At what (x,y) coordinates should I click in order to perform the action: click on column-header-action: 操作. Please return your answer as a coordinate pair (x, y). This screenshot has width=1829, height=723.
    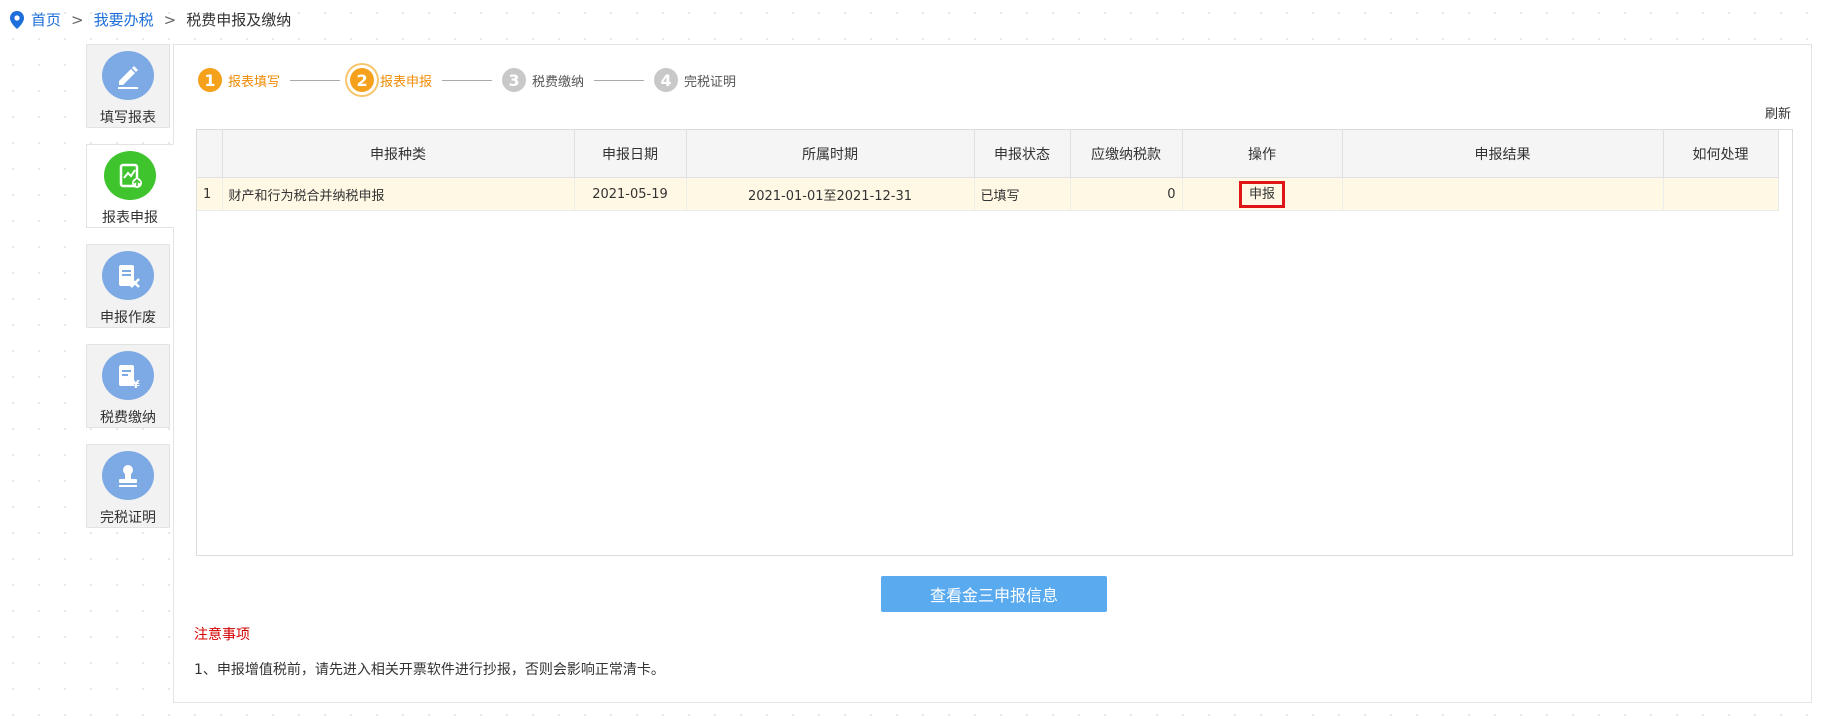
    Looking at the image, I should click on (1262, 154).